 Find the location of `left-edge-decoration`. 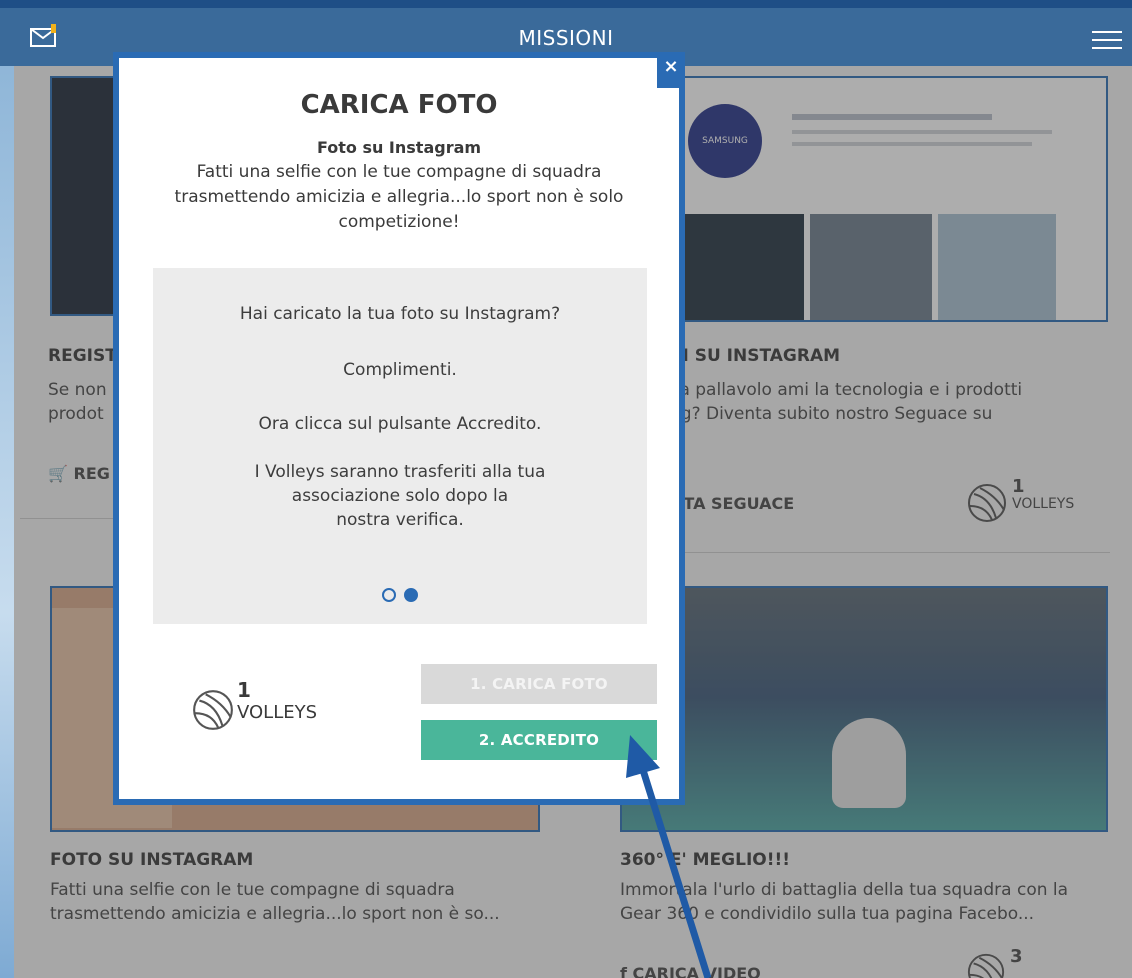

left-edge-decoration is located at coordinates (7, 522).